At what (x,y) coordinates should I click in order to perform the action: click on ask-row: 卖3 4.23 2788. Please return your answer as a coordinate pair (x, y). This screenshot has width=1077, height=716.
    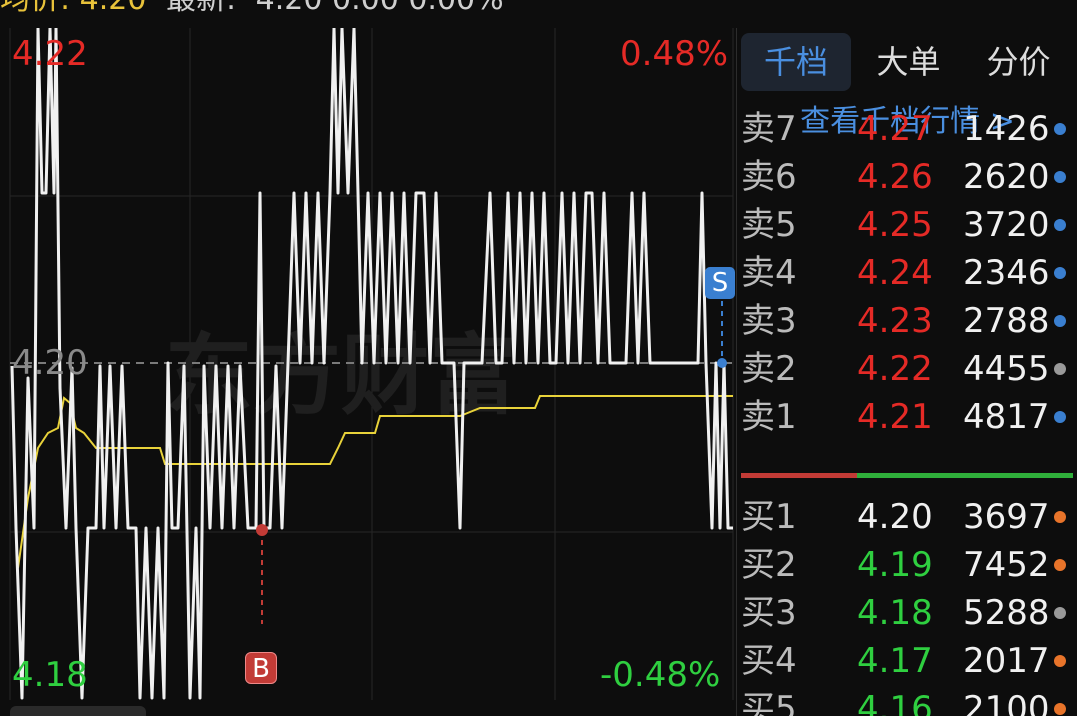
    Looking at the image, I should click on (907, 321).